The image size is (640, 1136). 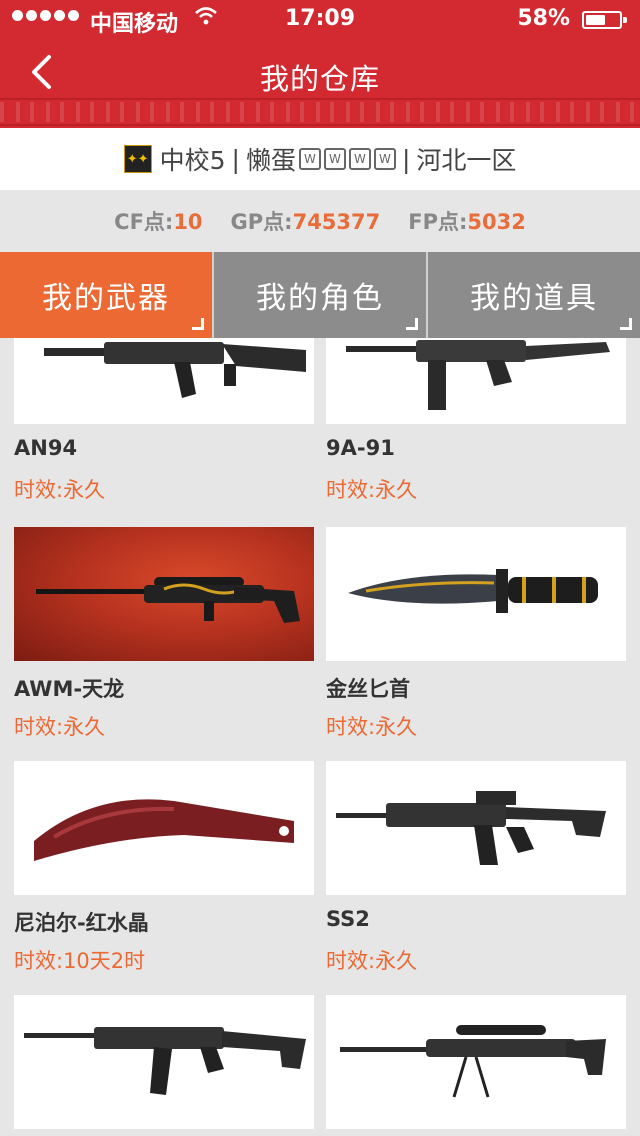 I want to click on weapon-card: 金丝匕首 时效:永久, so click(x=476, y=634).